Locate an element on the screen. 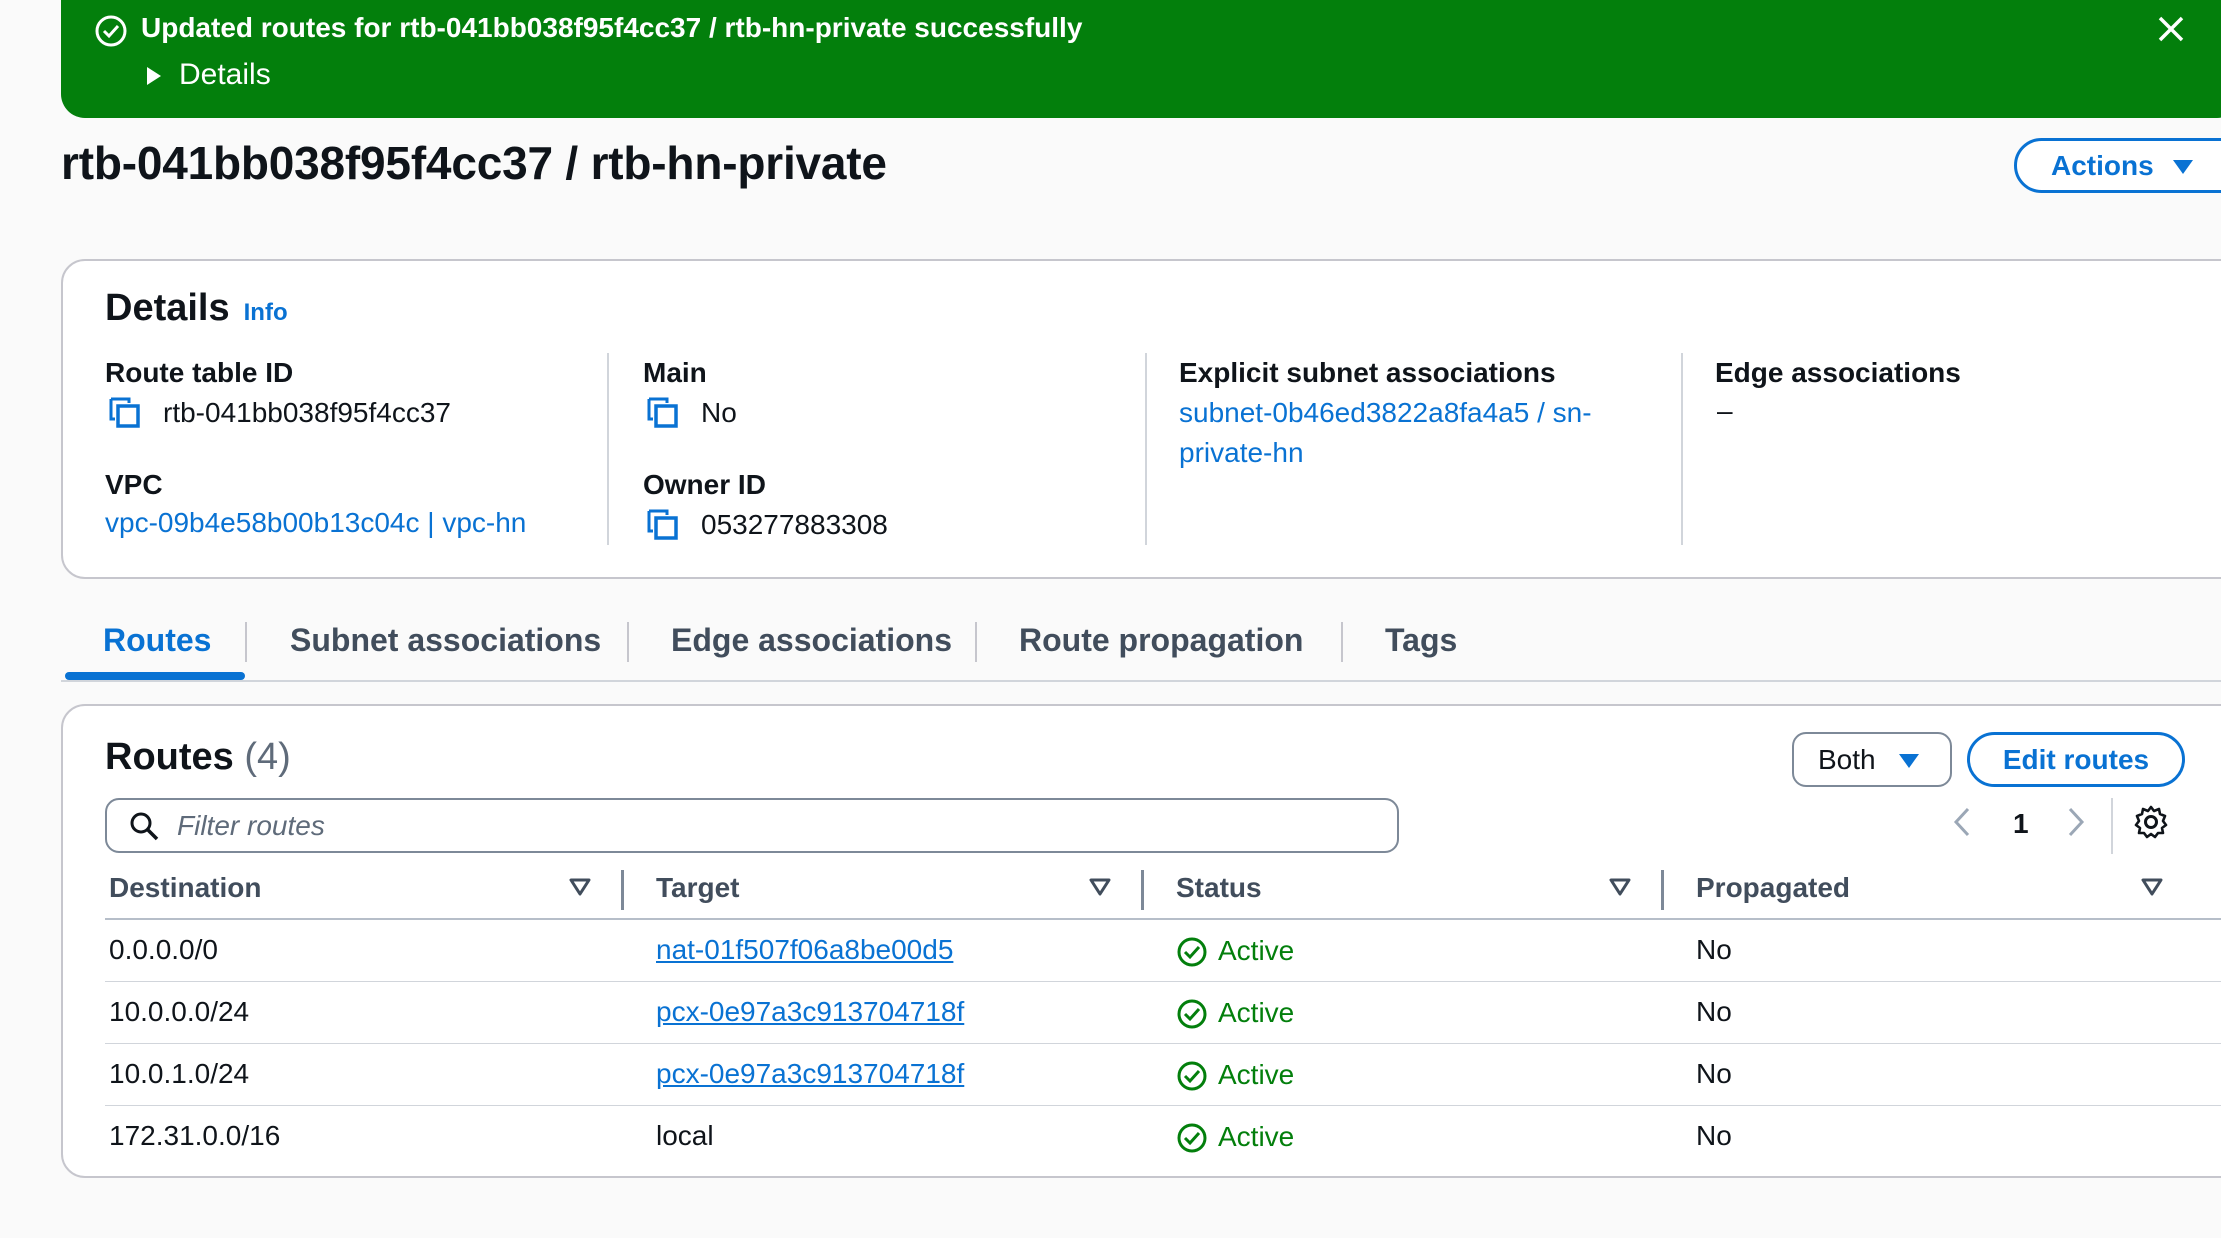  main-label: Main is located at coordinates (675, 372).